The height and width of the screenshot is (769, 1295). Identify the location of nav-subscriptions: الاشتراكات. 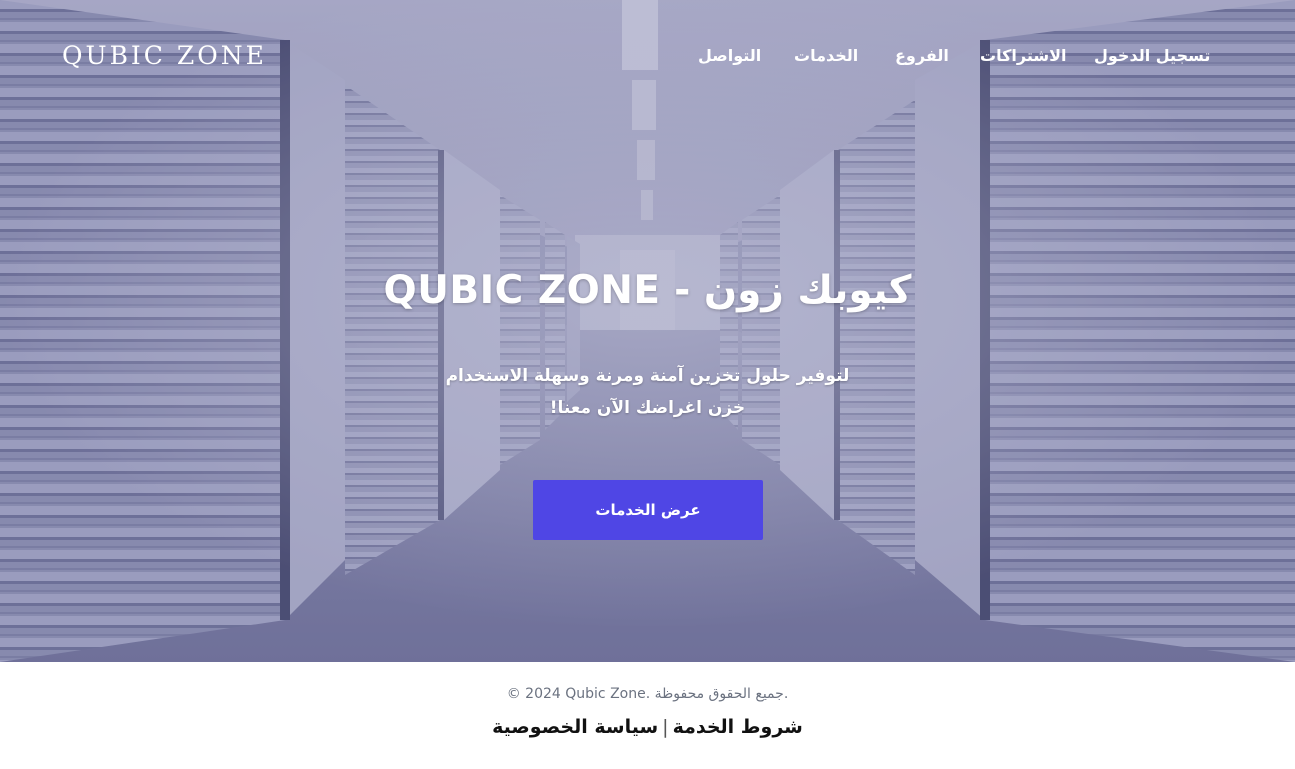
(1023, 55).